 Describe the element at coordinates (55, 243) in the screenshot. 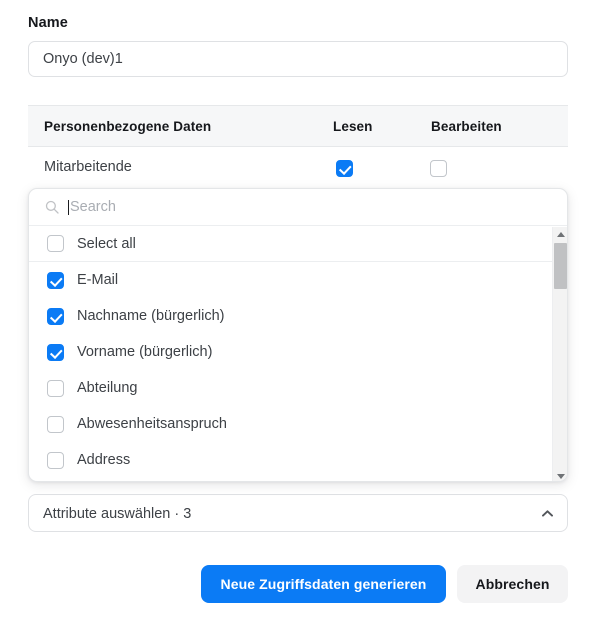

I see `checkbox-select-all` at that location.